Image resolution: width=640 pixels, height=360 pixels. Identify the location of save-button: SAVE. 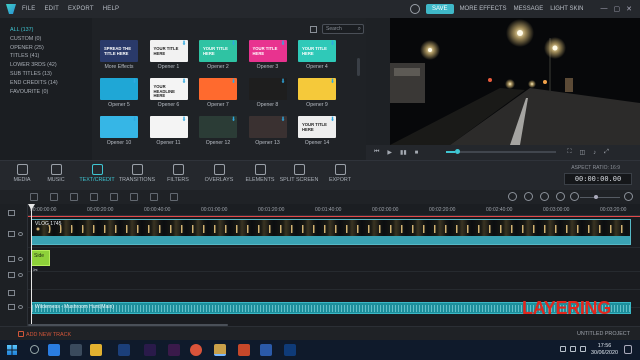
(440, 9).